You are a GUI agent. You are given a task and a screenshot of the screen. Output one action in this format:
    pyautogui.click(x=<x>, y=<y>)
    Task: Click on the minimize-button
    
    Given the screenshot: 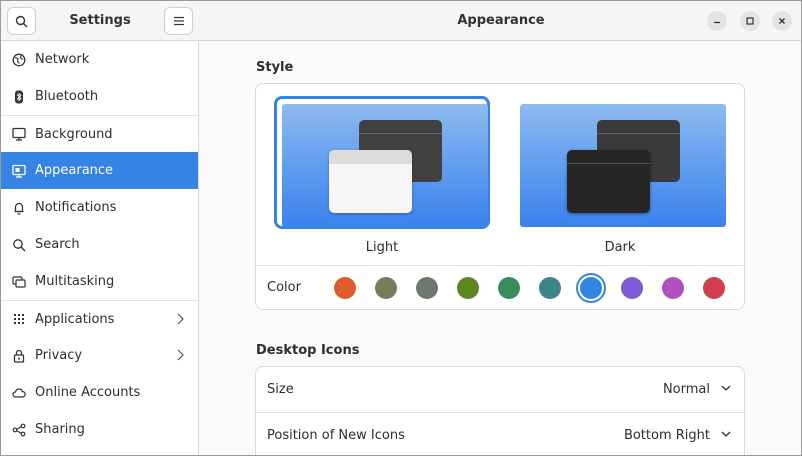 What is the action you would take?
    pyautogui.click(x=717, y=21)
    